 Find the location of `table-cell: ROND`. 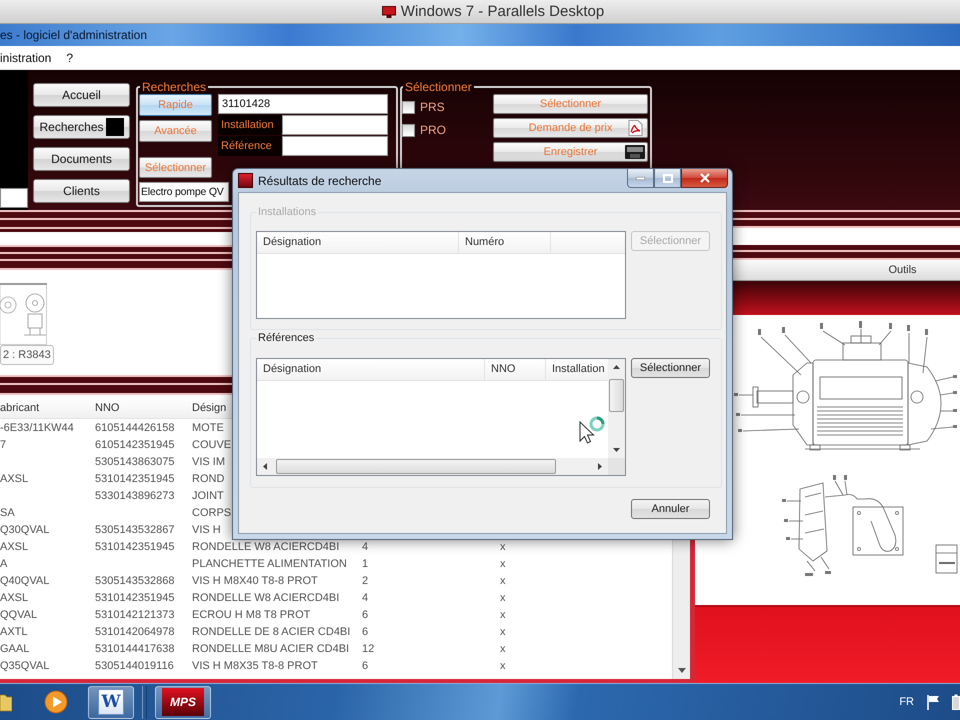

table-cell: ROND is located at coordinates (208, 478).